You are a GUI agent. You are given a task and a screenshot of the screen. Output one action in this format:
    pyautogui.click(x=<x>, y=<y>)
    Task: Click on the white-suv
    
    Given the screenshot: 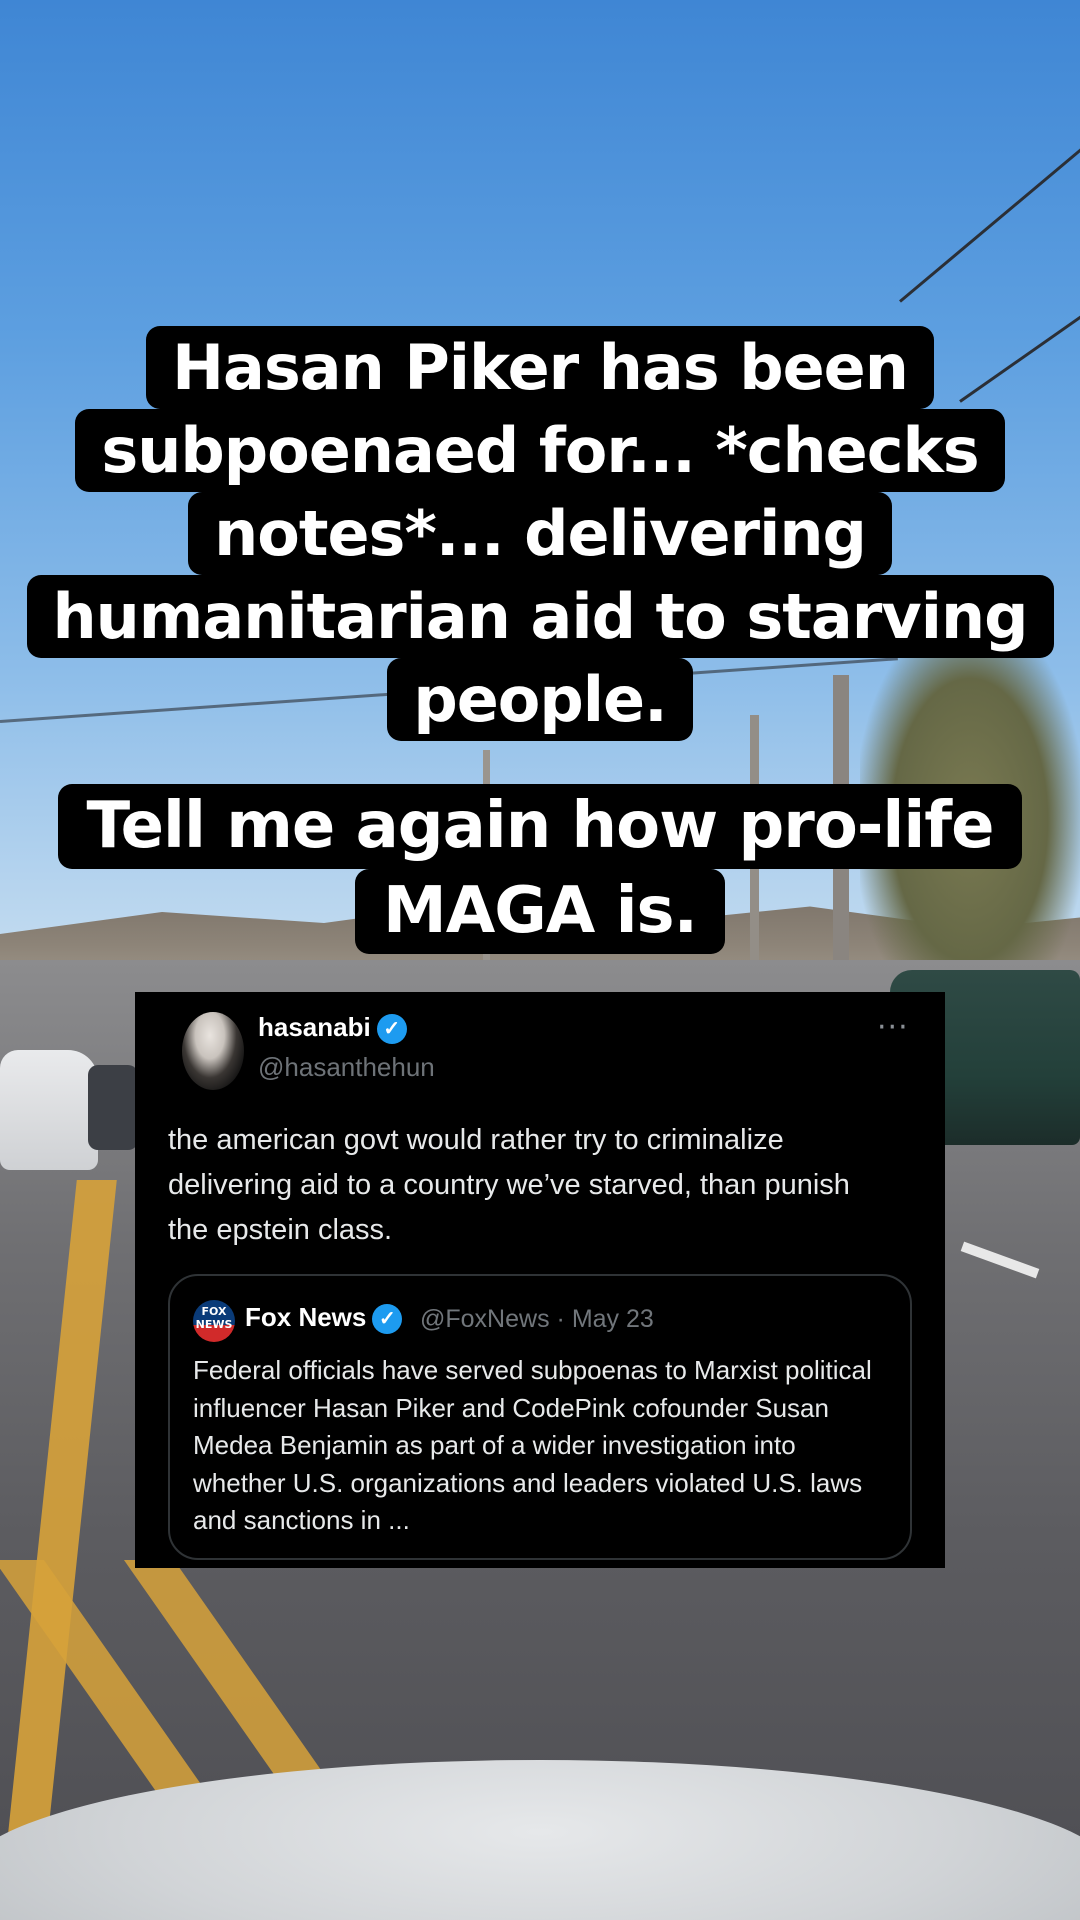 What is the action you would take?
    pyautogui.click(x=49, y=1110)
    